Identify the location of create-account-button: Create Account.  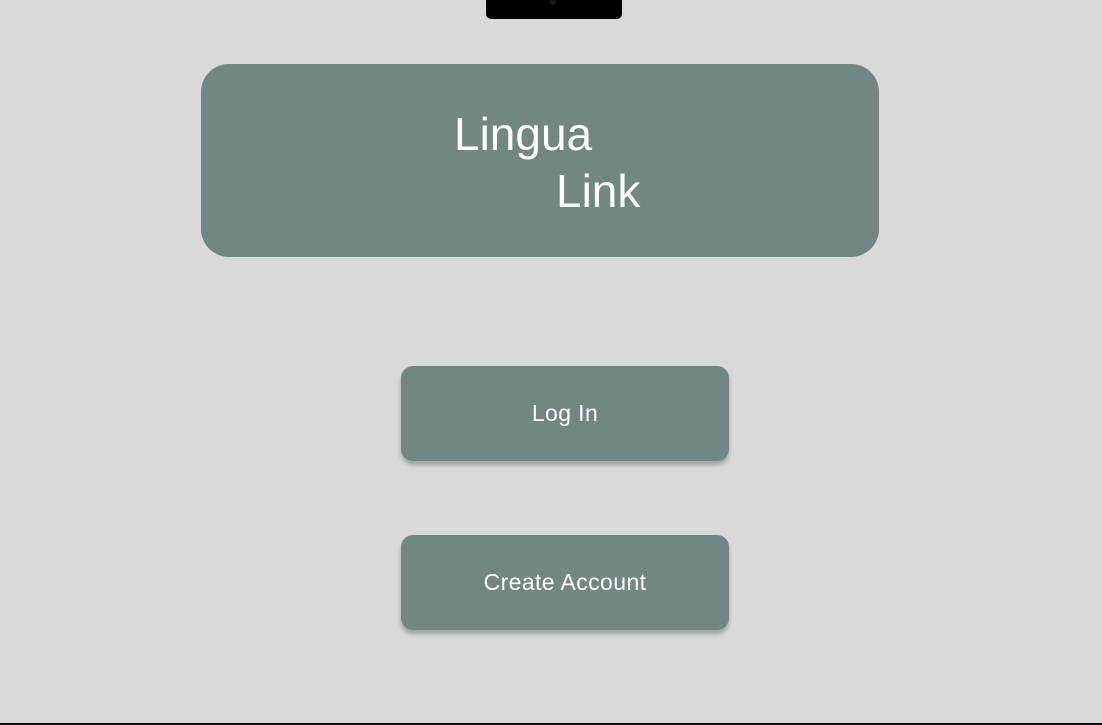
(565, 582).